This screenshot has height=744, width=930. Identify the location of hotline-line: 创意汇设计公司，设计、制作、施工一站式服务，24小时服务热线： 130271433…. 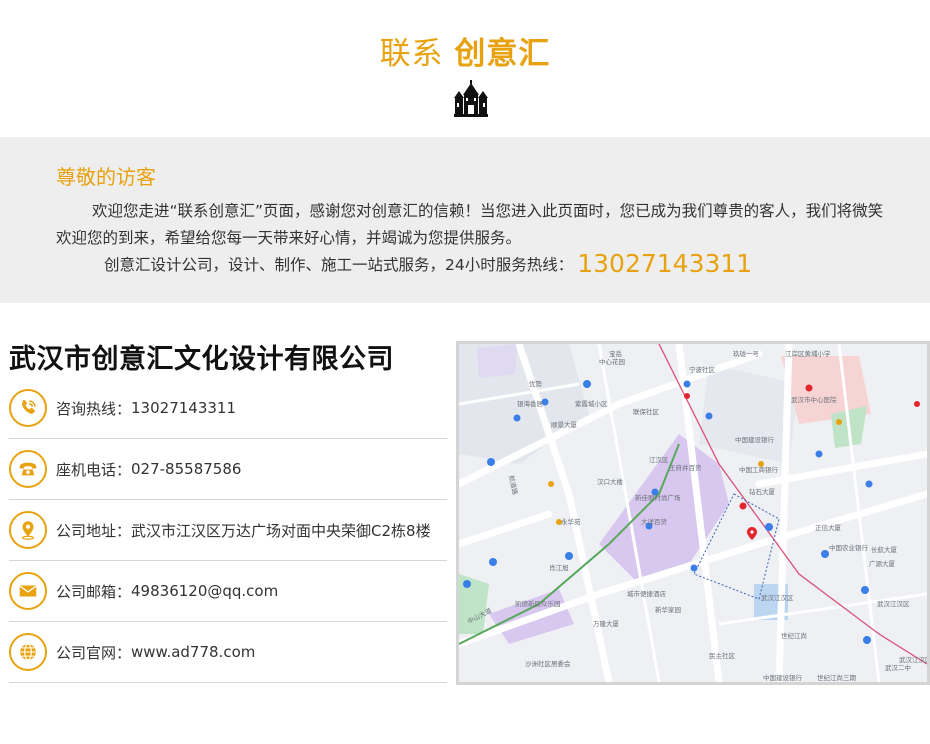
(428, 263).